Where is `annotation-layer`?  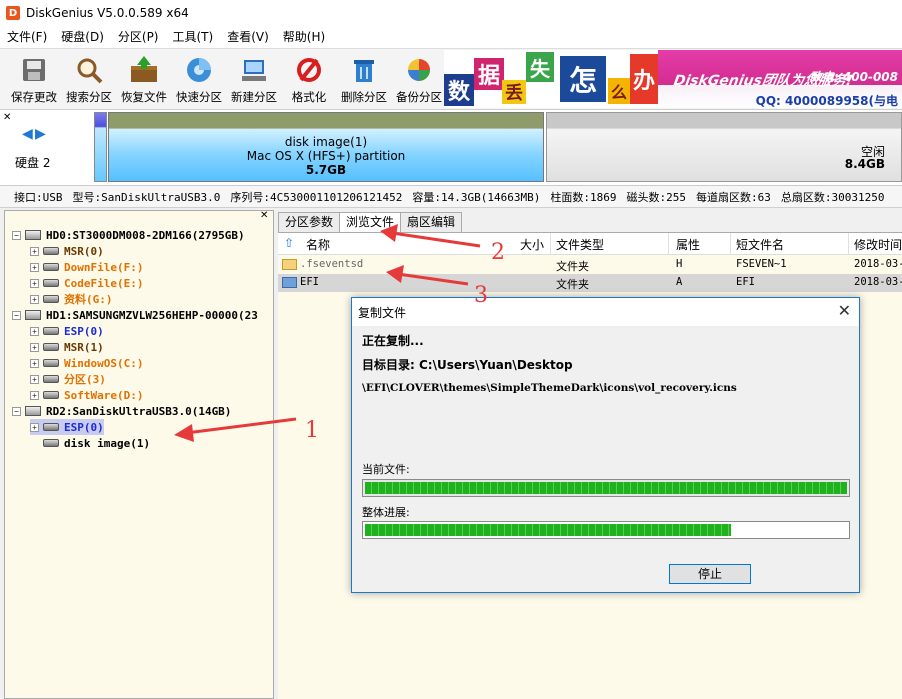
annotation-layer is located at coordinates (327, 333).